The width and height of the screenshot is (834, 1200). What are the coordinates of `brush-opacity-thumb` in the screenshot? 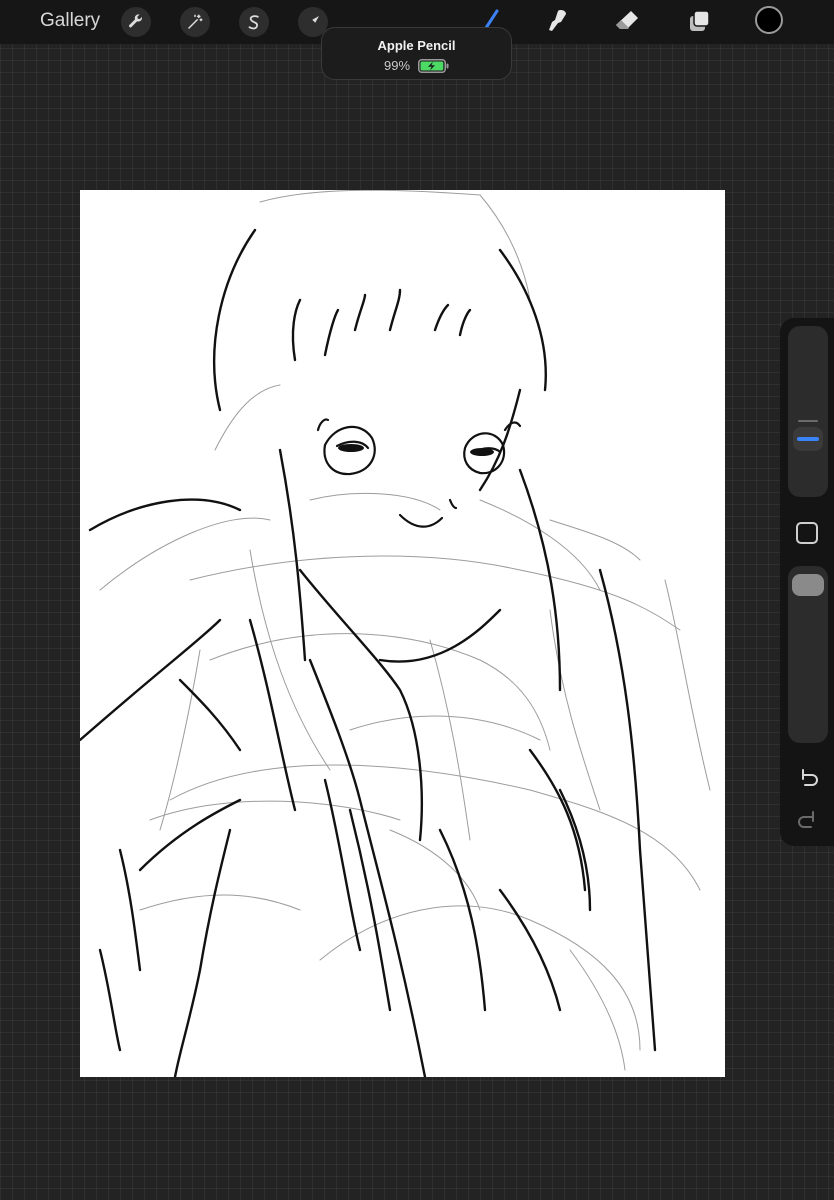 It's located at (808, 585).